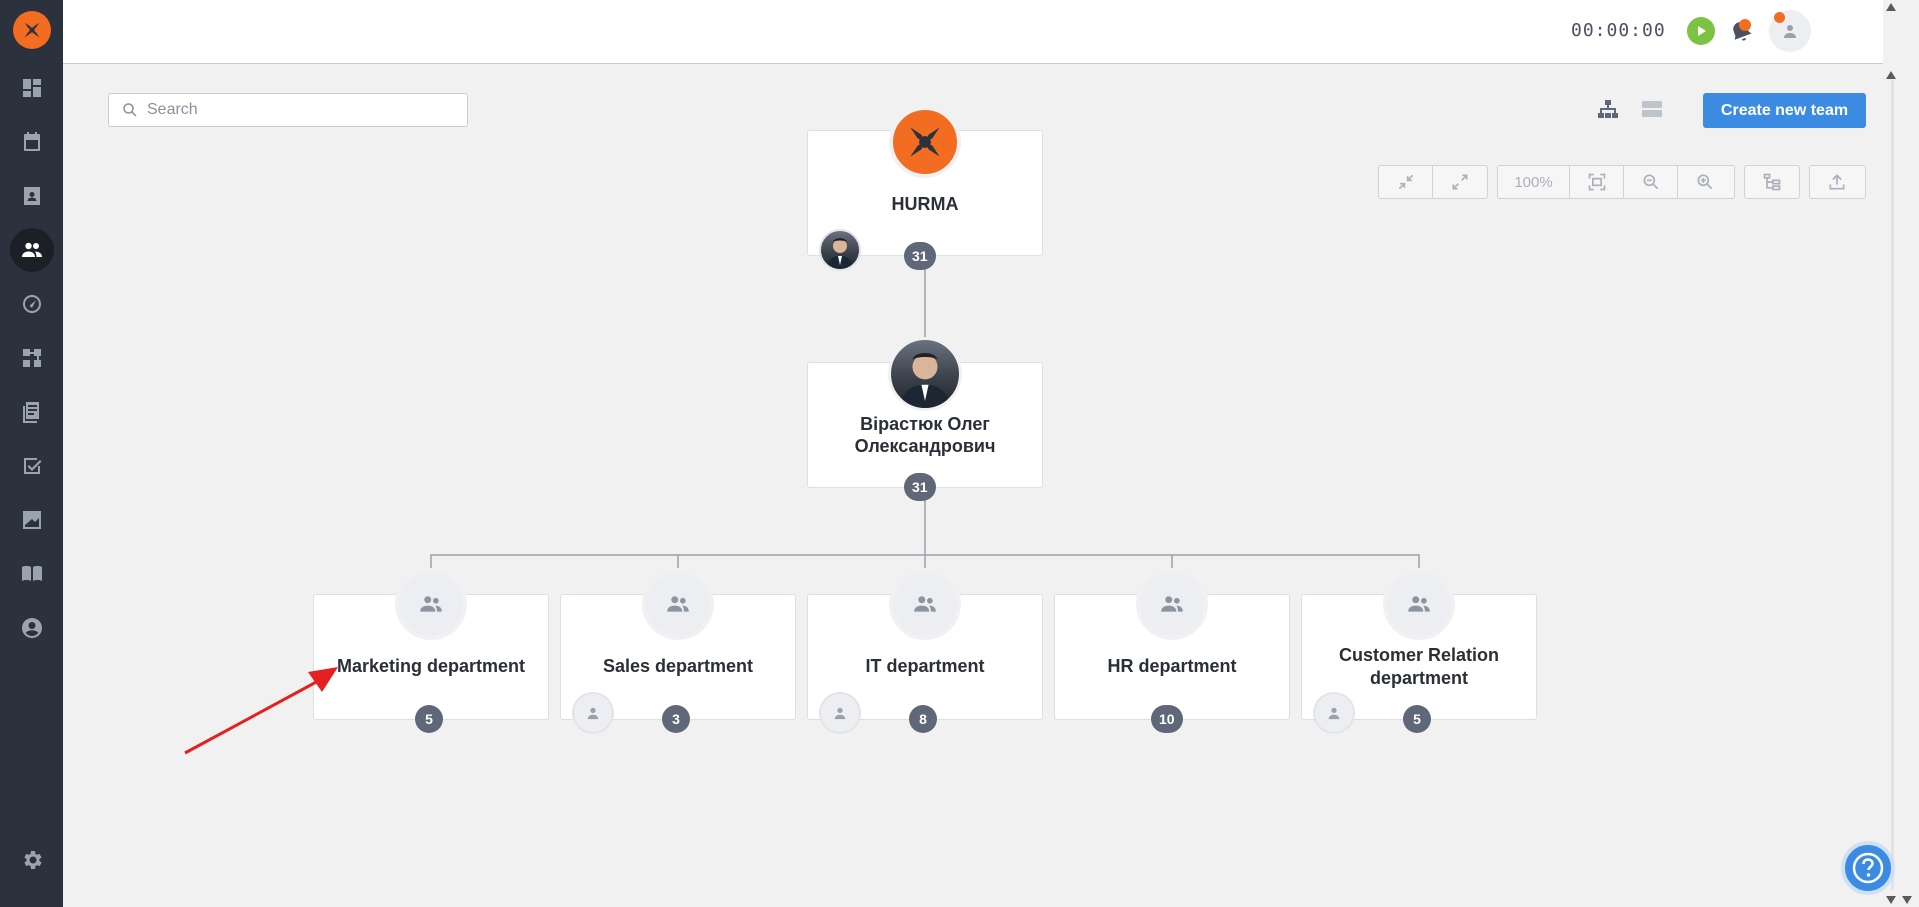 The height and width of the screenshot is (907, 1919). What do you see at coordinates (261, 711) in the screenshot?
I see `annotation-arrow` at bounding box center [261, 711].